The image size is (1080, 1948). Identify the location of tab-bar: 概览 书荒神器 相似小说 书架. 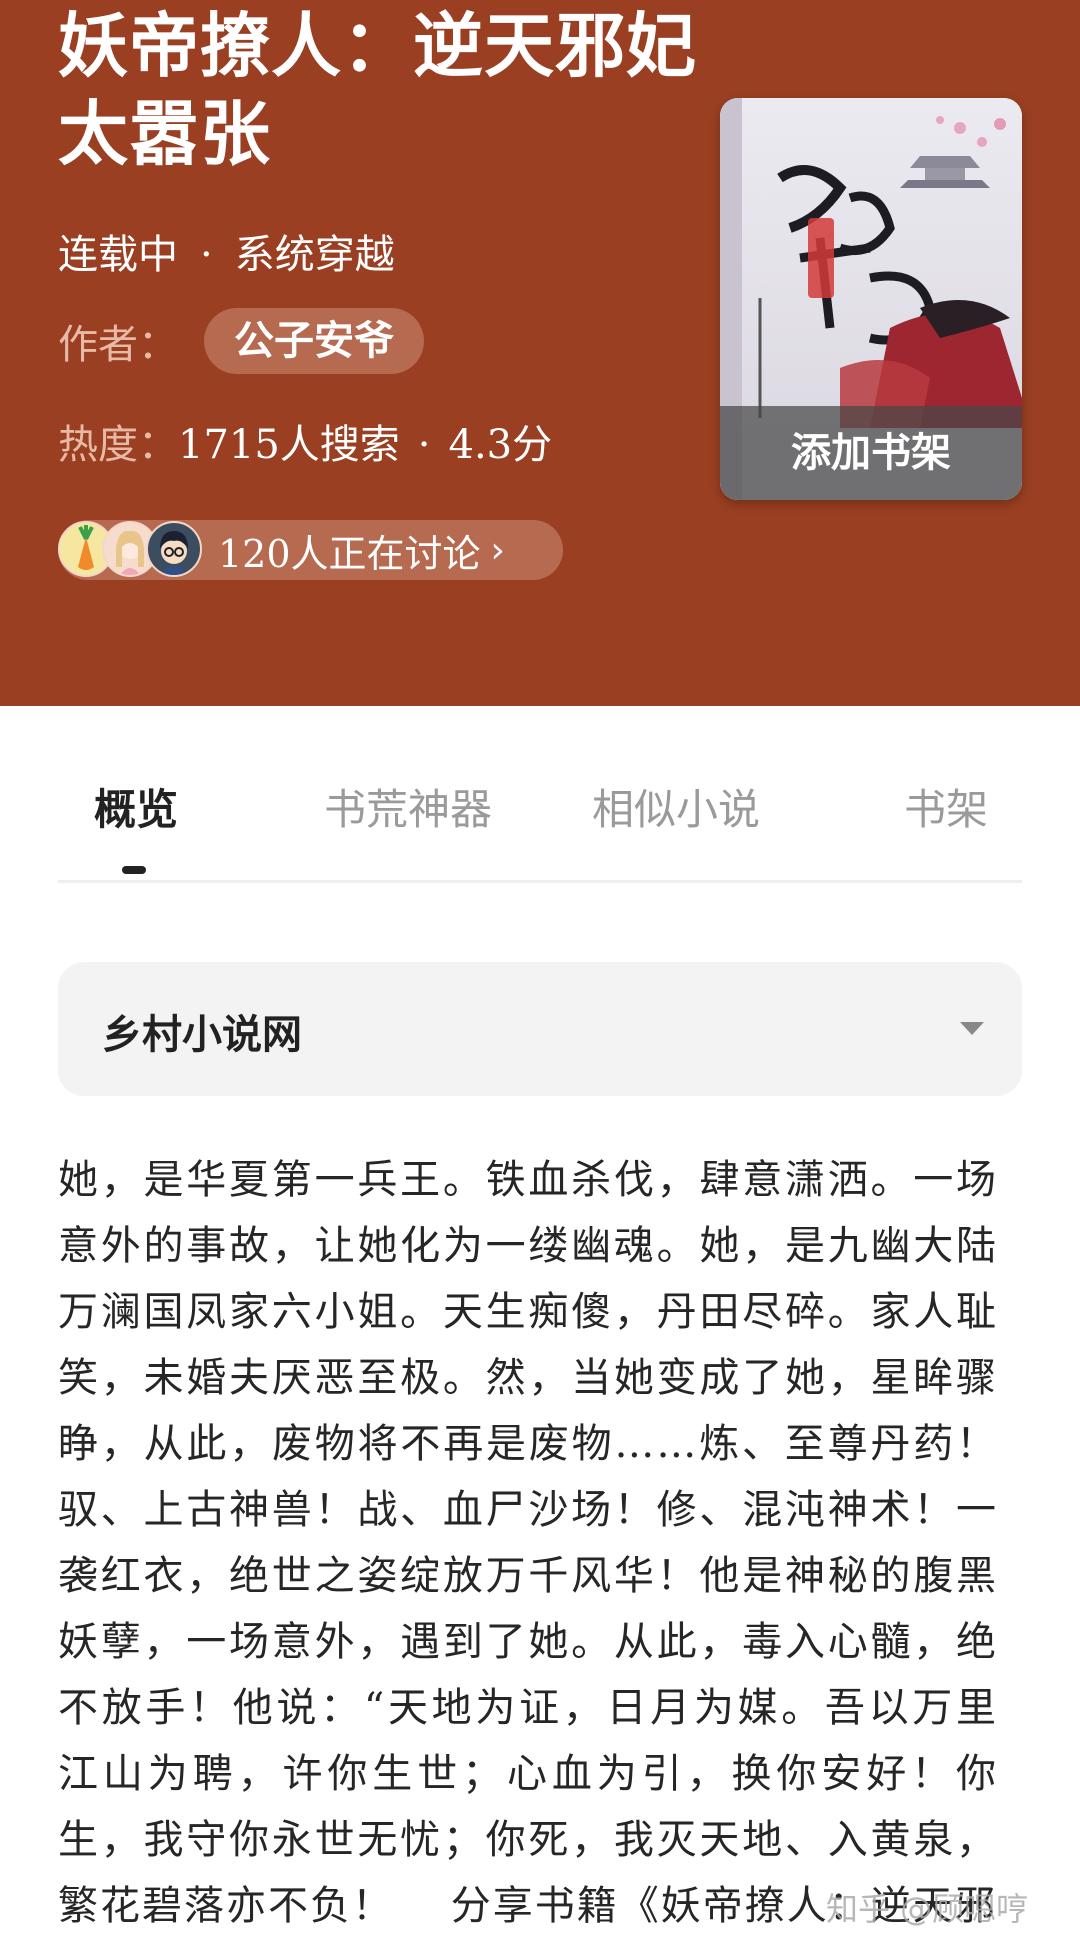
(540, 821).